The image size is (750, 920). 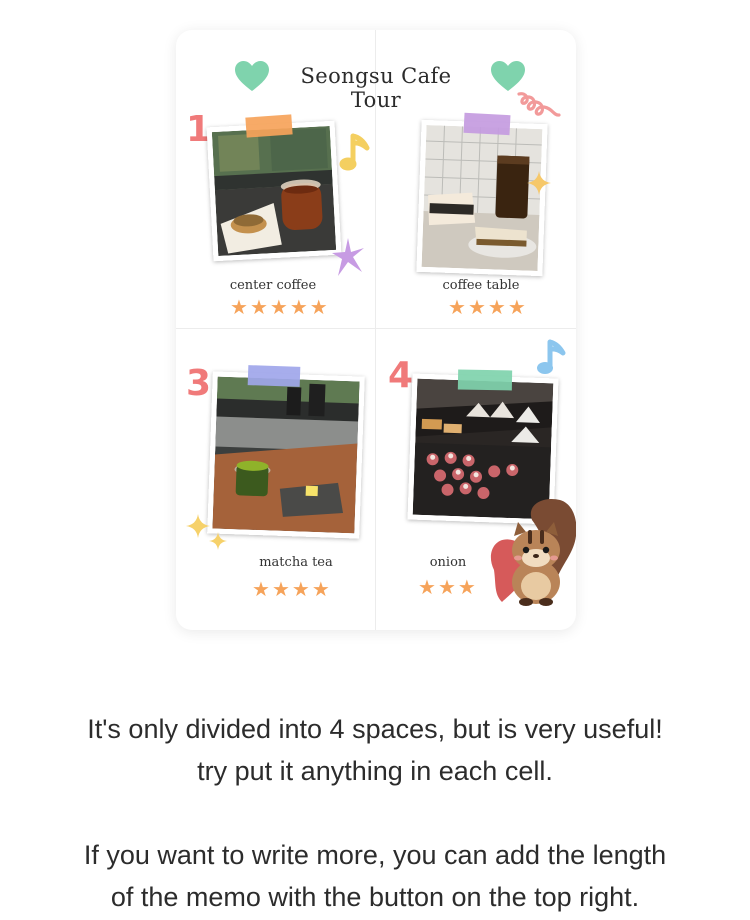 What do you see at coordinates (401, 375) in the screenshot?
I see `cell-number: 4` at bounding box center [401, 375].